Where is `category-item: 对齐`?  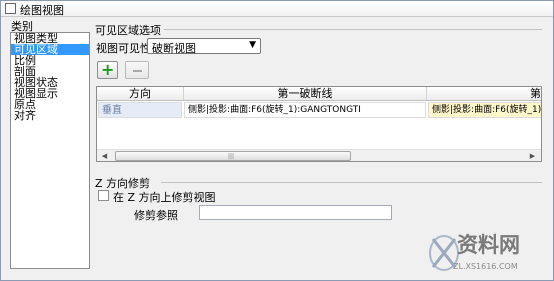
category-item: 对齐 is located at coordinates (50, 115).